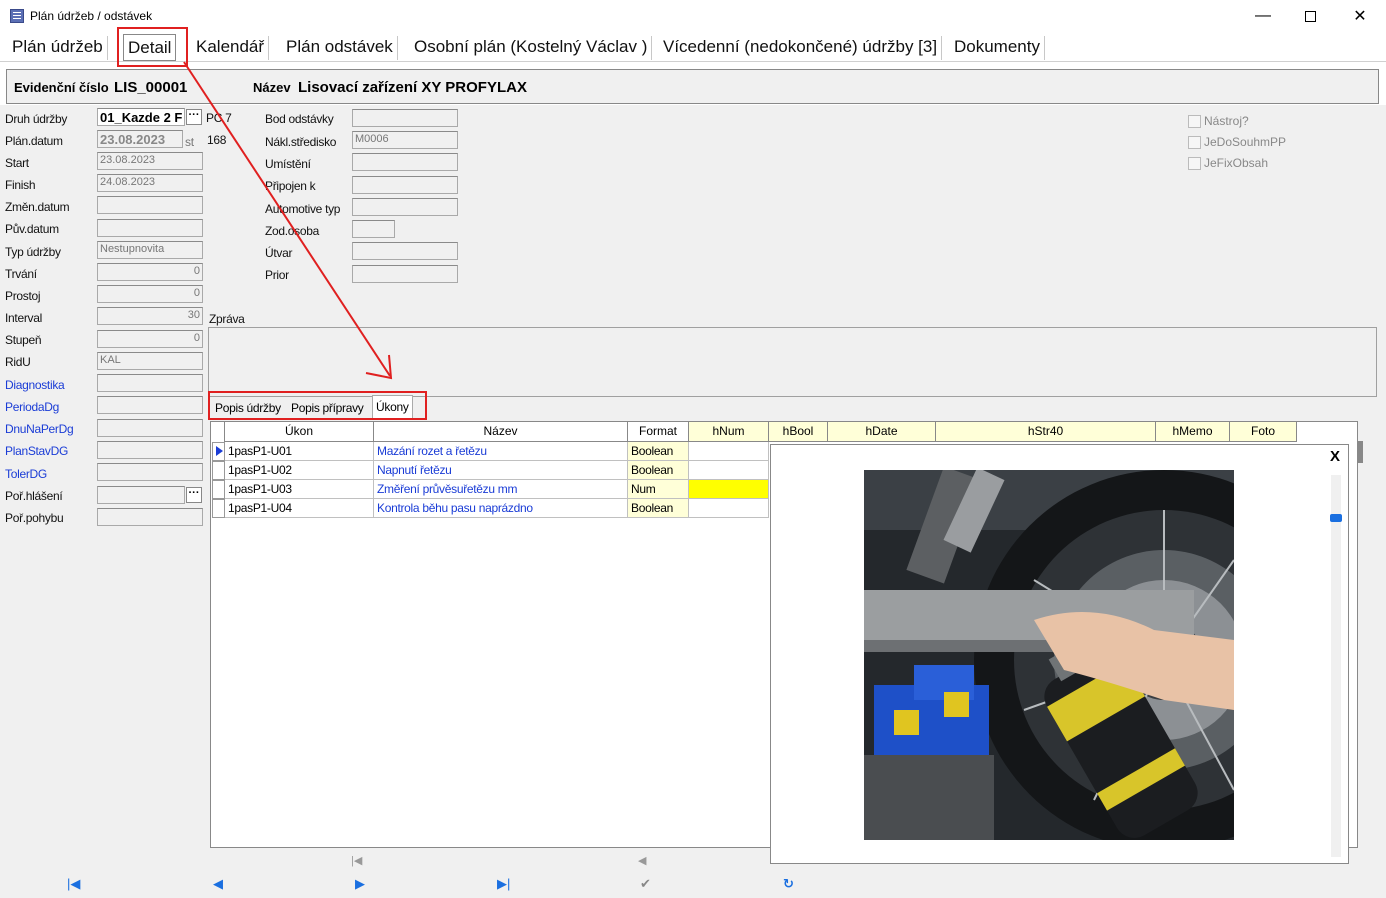 This screenshot has width=1386, height=898. What do you see at coordinates (288, 220) in the screenshot?
I see `annotation-arrow` at bounding box center [288, 220].